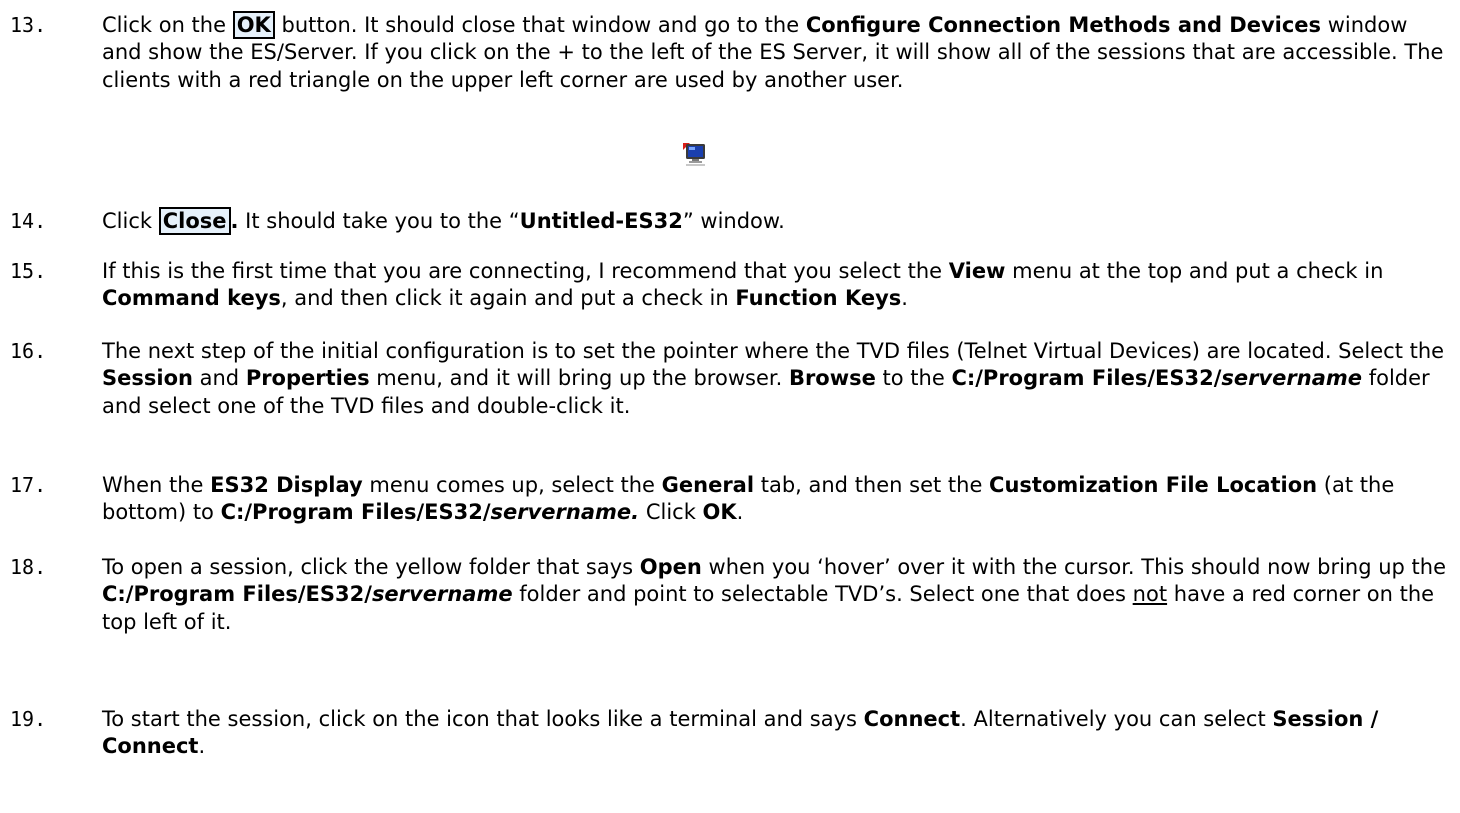  What do you see at coordinates (28, 25) in the screenshot?
I see `step-number: 13.` at bounding box center [28, 25].